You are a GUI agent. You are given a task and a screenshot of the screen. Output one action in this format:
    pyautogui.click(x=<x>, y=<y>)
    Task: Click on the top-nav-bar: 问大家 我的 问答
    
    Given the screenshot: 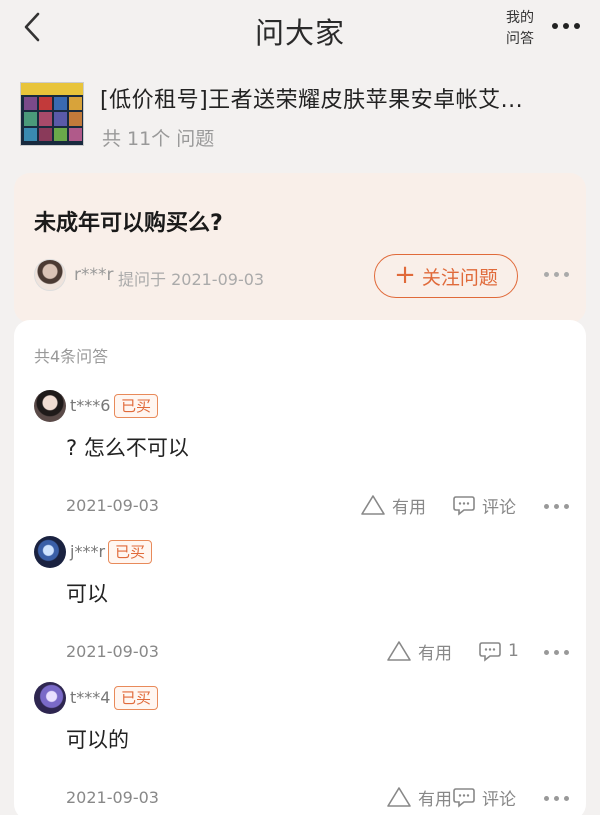 What is the action you would take?
    pyautogui.click(x=300, y=30)
    